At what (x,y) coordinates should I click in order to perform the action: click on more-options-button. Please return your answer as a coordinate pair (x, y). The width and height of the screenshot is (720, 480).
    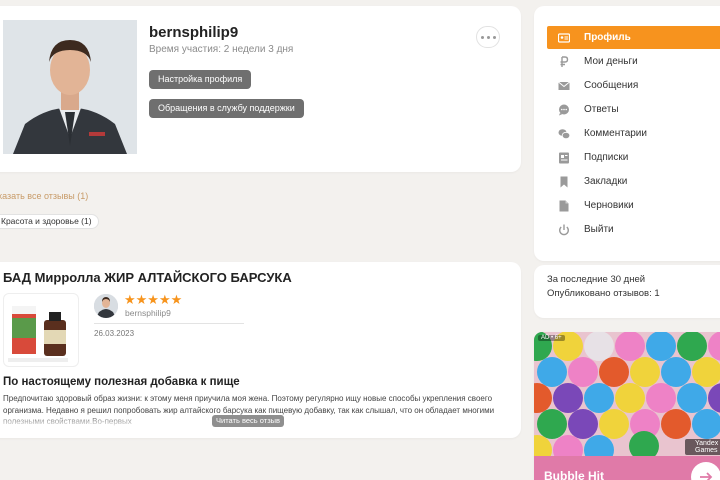
    Looking at the image, I should click on (488, 37).